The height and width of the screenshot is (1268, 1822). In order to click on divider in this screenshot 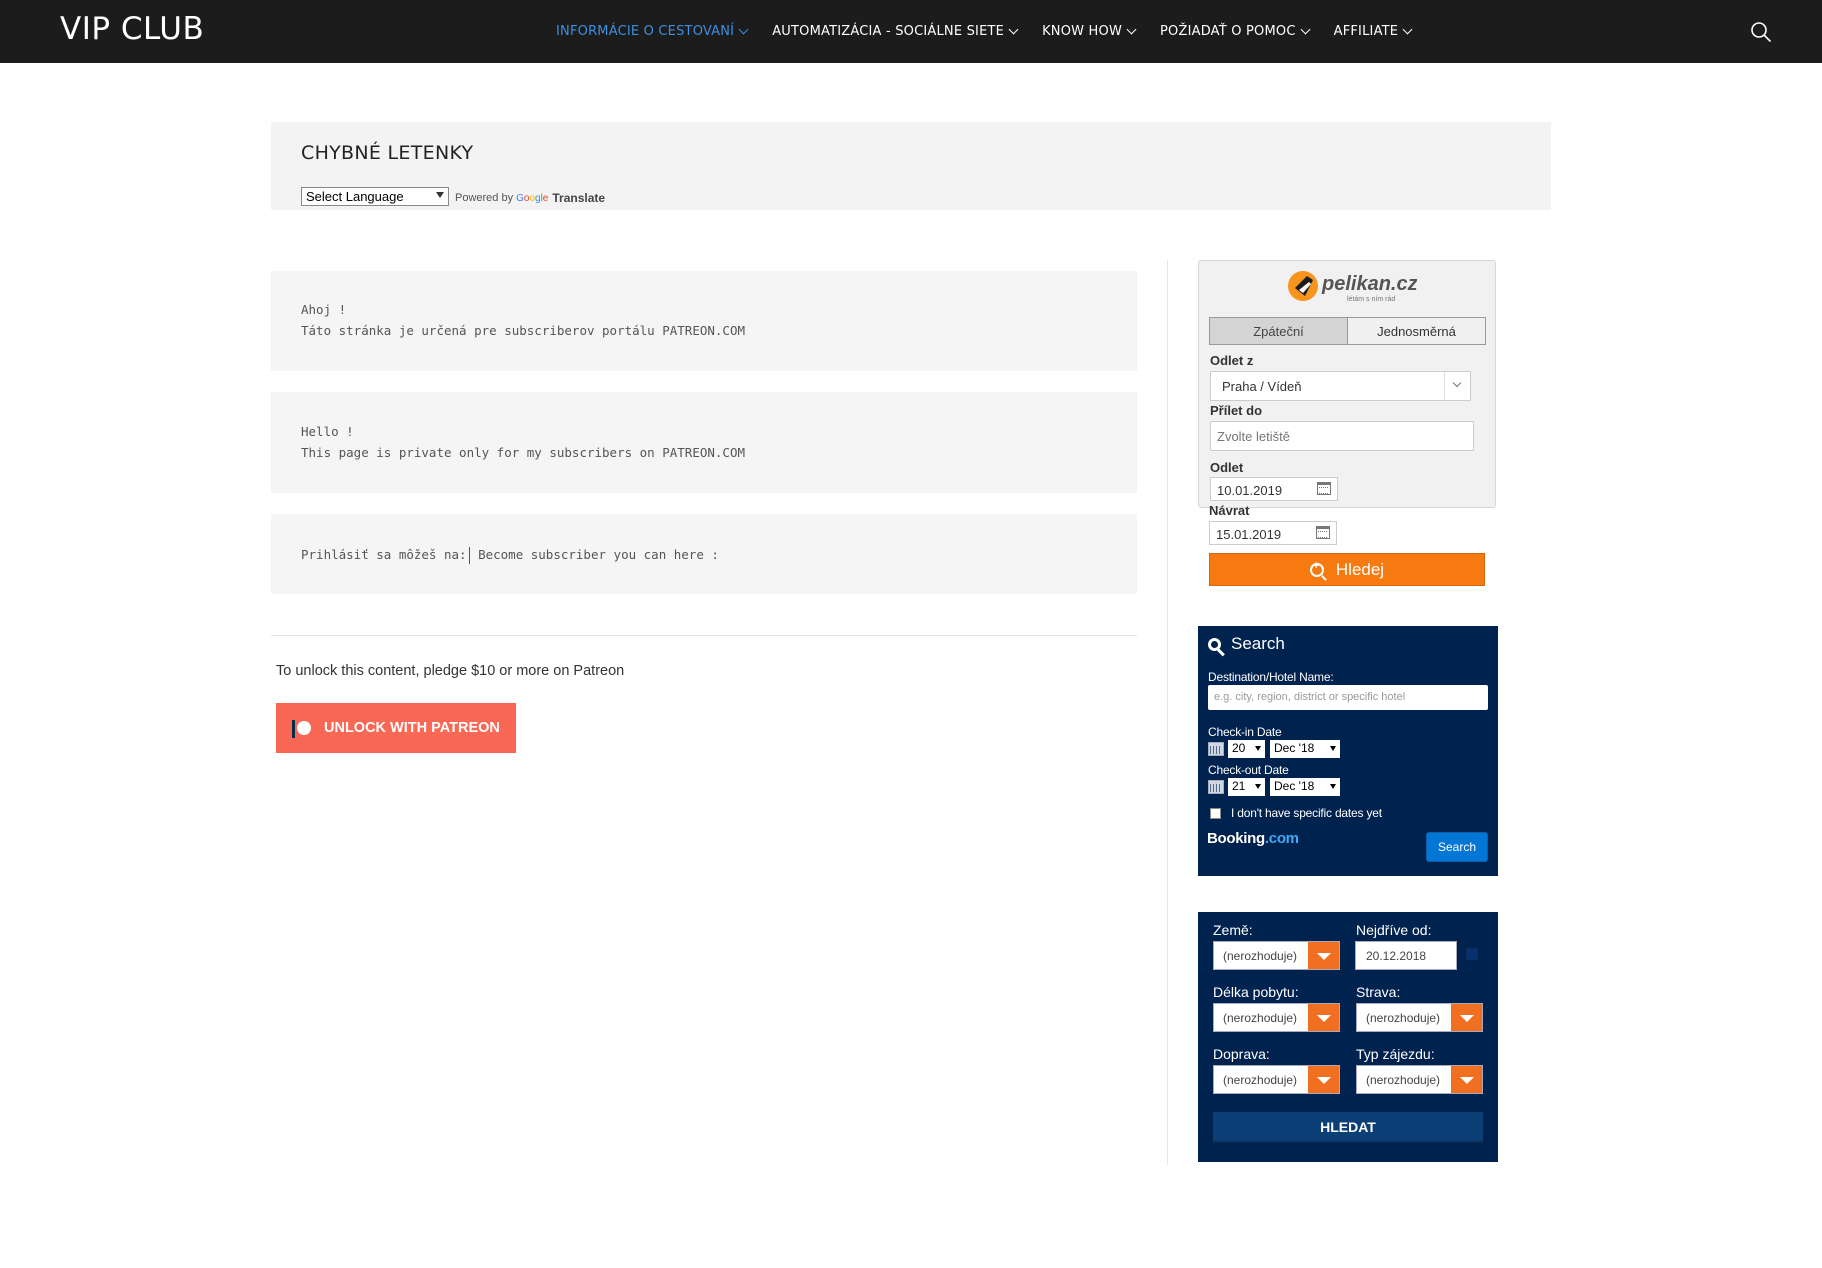, I will do `click(704, 635)`.